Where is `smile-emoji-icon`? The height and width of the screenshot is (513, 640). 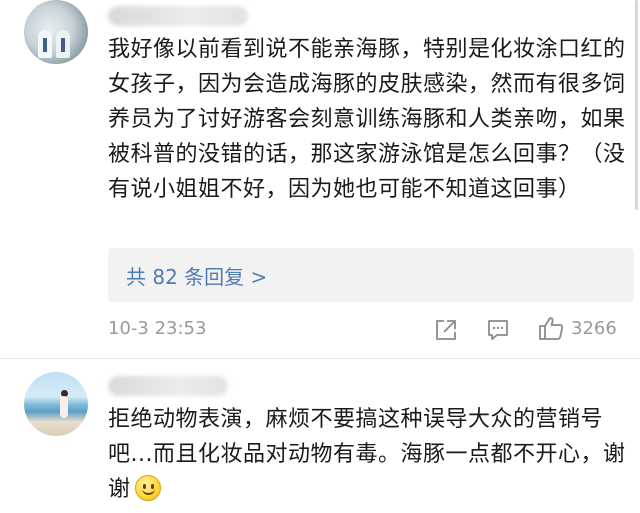 smile-emoji-icon is located at coordinates (147, 488).